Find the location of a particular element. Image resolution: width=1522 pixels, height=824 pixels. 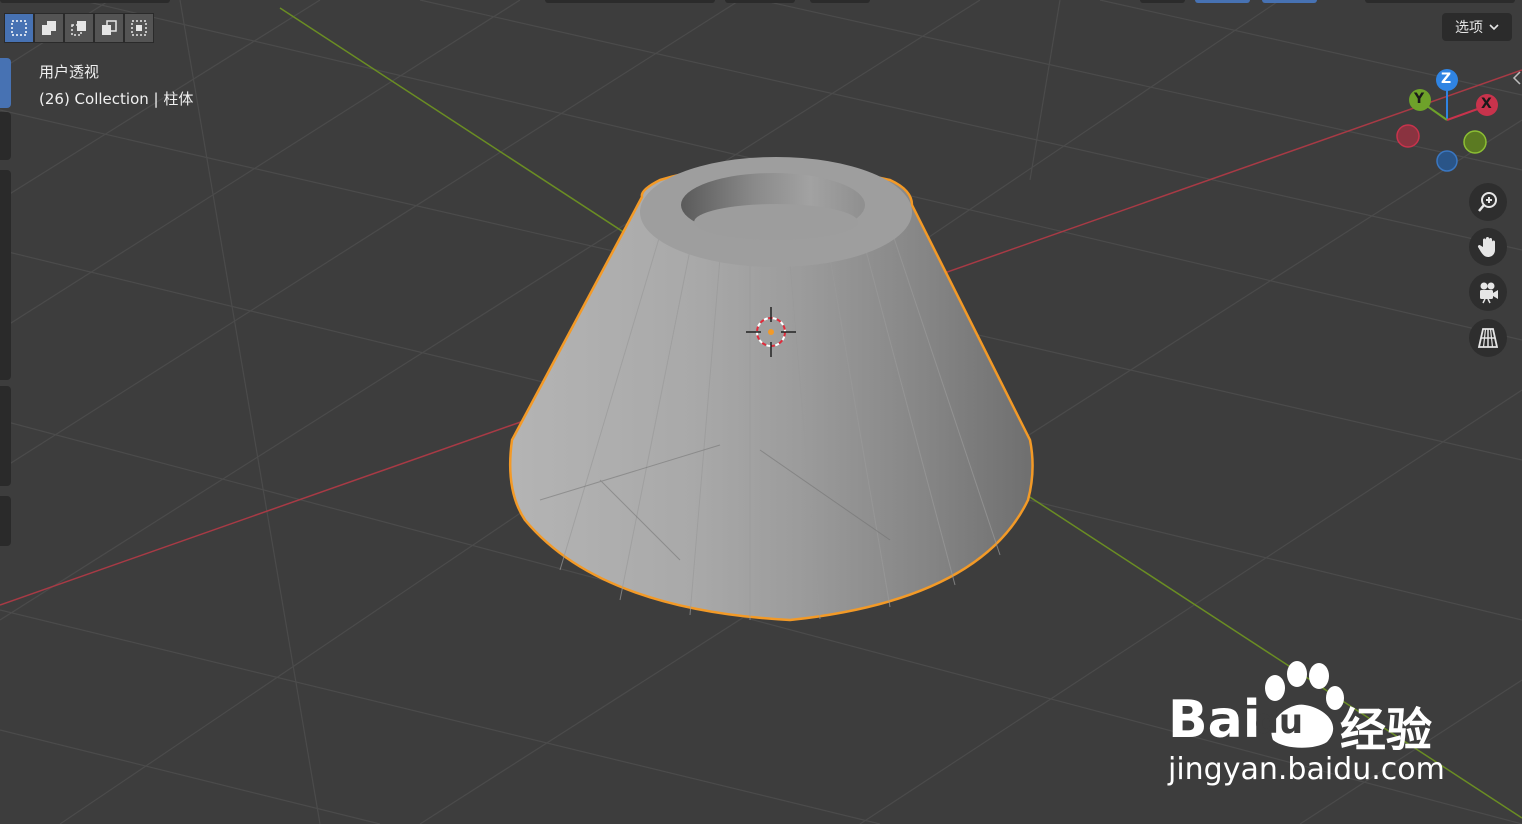

watermark-brand: Baidu is located at coordinates (1236, 720).